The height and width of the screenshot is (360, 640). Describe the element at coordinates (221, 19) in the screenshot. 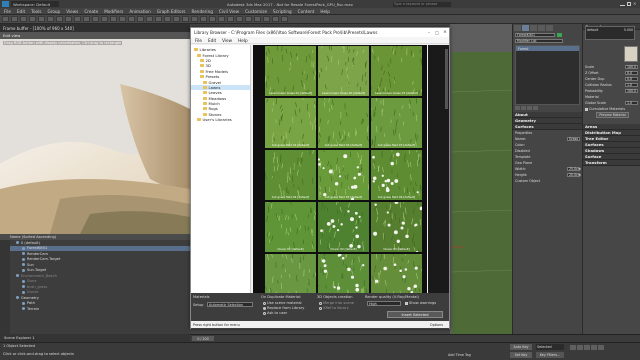

I see `toggle-scene-explorer-icon` at that location.